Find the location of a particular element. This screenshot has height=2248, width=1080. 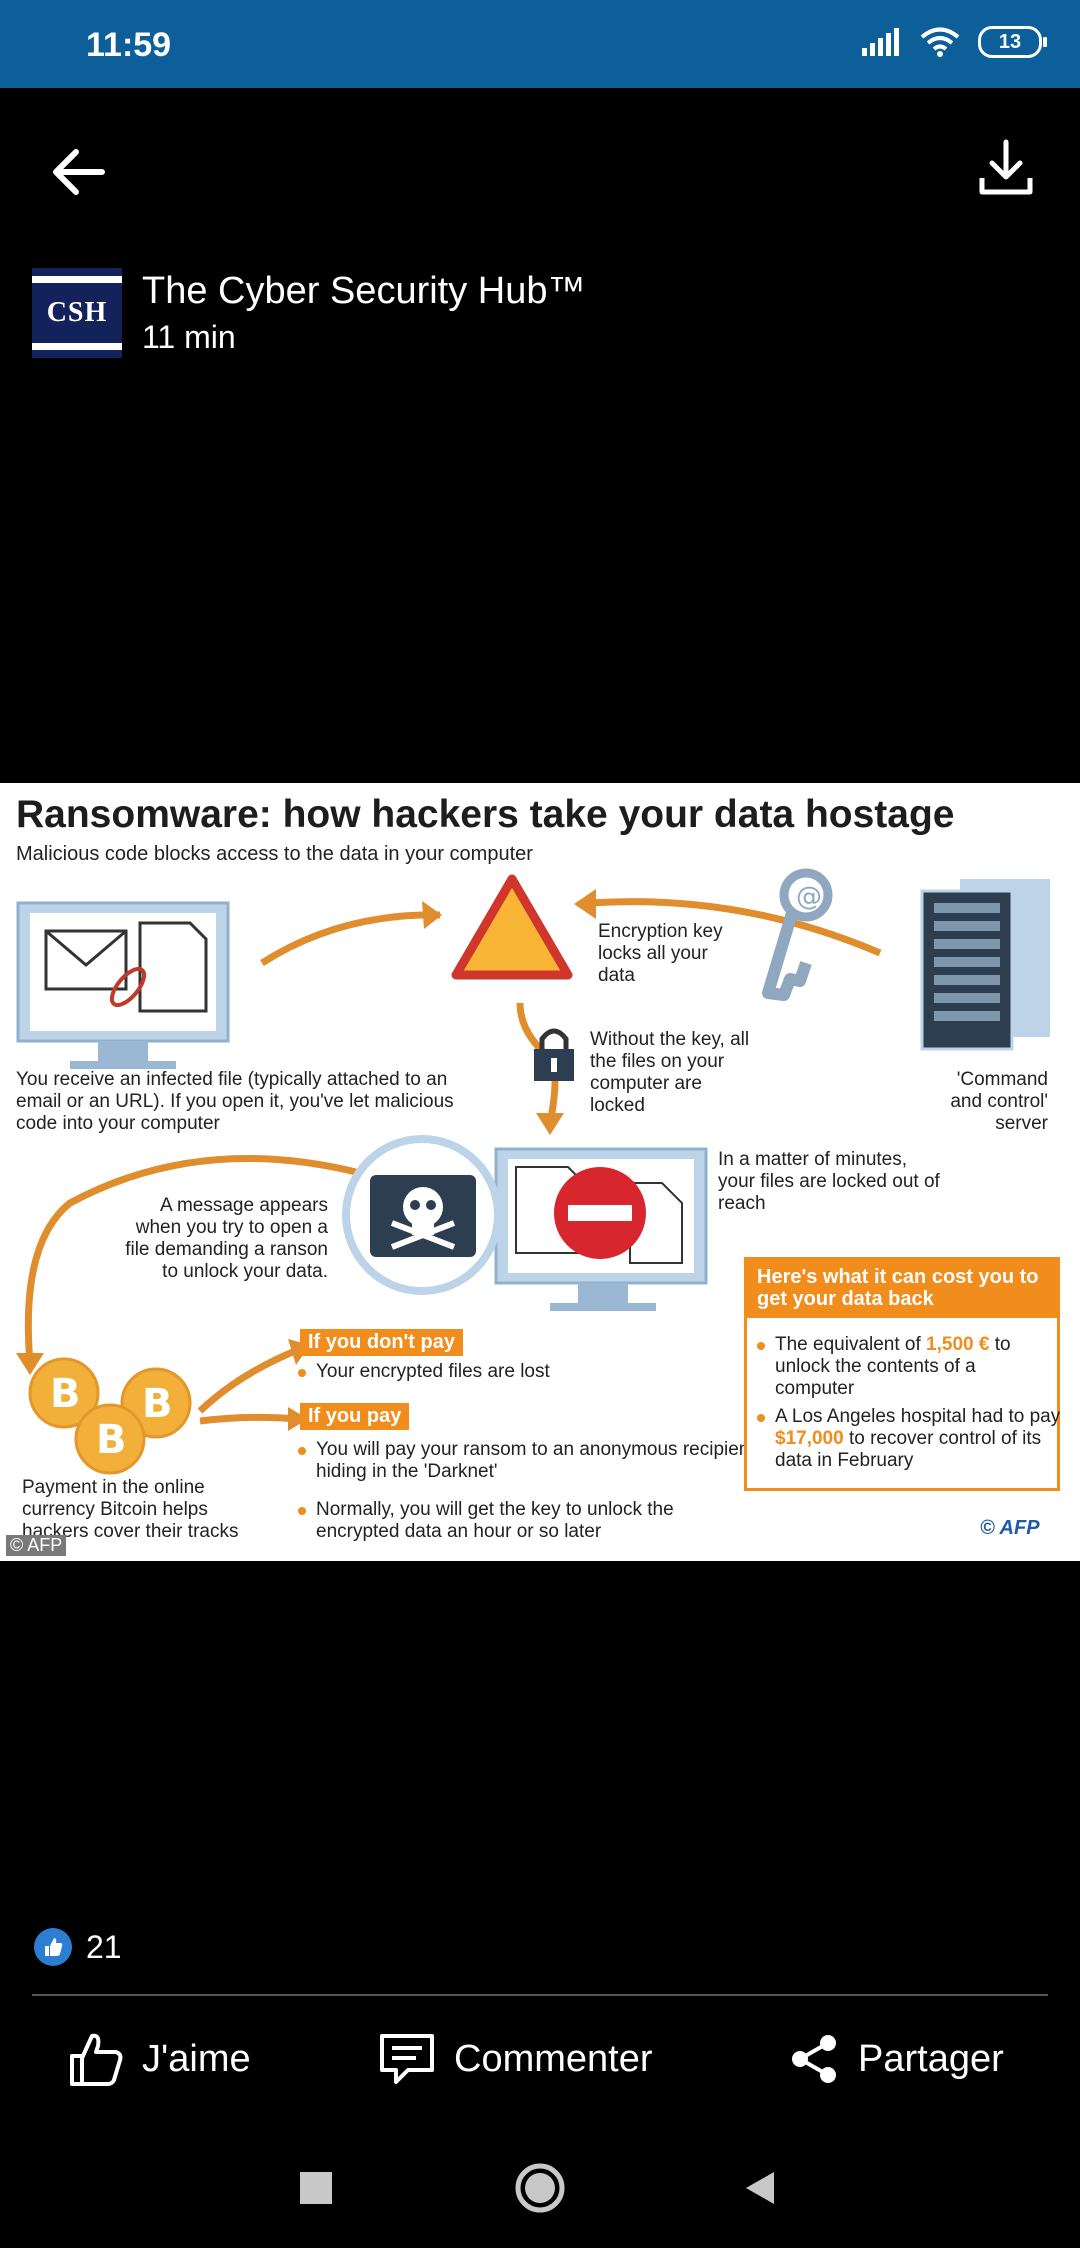

bitcoin-icon: B B B is located at coordinates (110, 1416).